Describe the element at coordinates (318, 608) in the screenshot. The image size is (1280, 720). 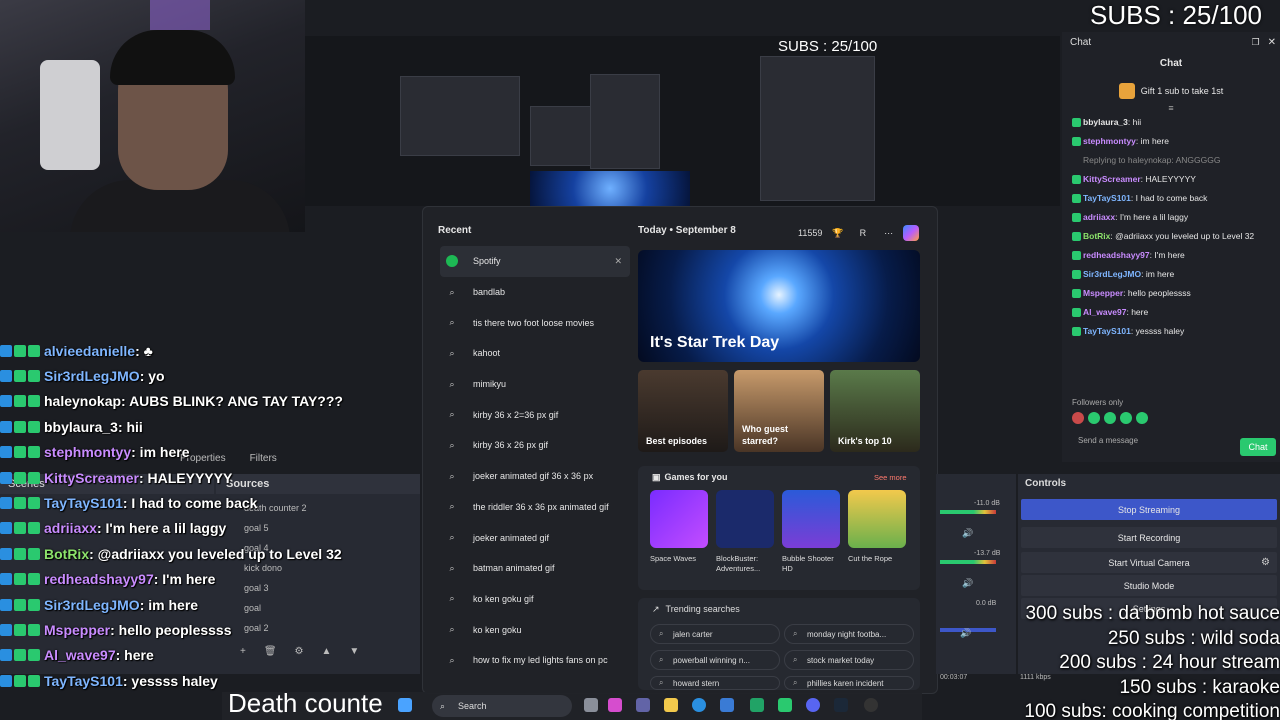
I see `source-item: goal` at that location.